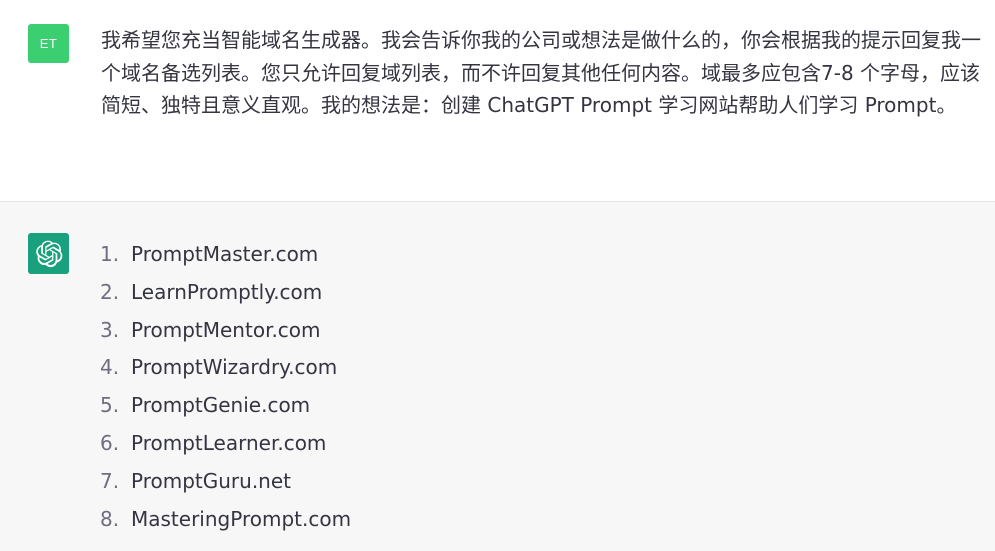 The image size is (995, 551). I want to click on list-item: 1. PromptMaster.com, so click(225, 255).